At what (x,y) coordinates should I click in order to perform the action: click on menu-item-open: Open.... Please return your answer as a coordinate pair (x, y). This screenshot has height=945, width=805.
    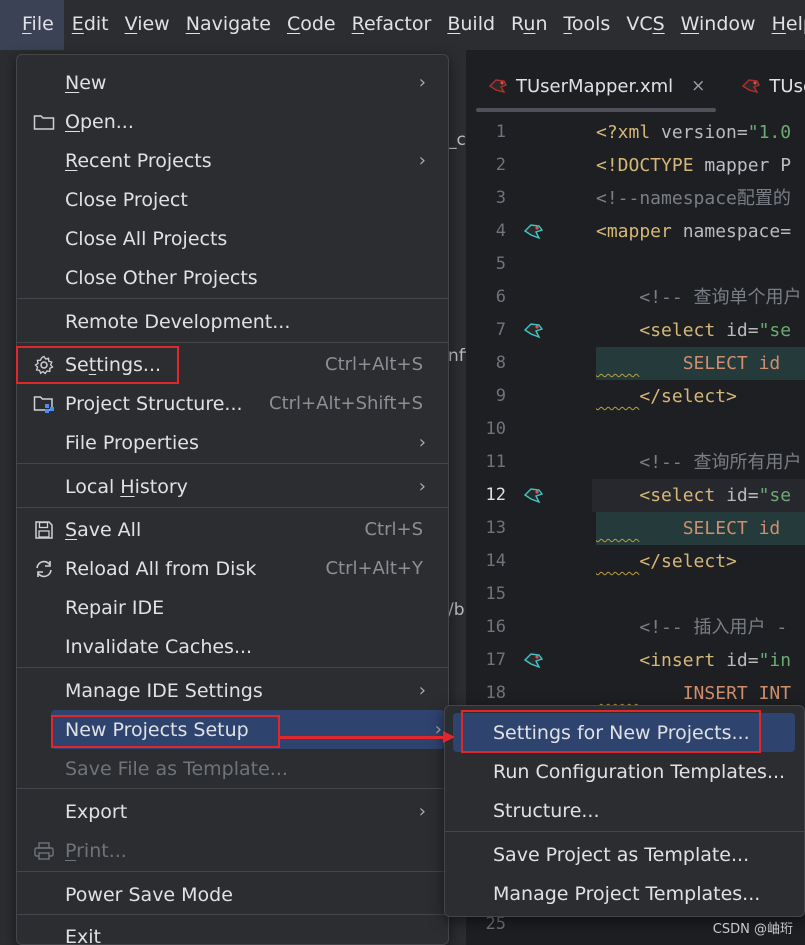
    Looking at the image, I should click on (232, 121).